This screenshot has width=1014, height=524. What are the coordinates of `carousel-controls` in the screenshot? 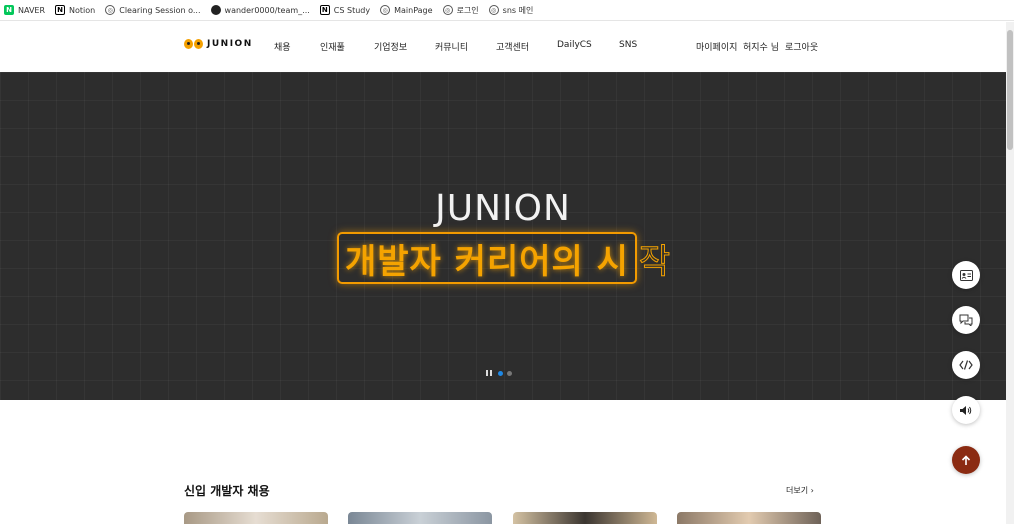 It's located at (501, 373).